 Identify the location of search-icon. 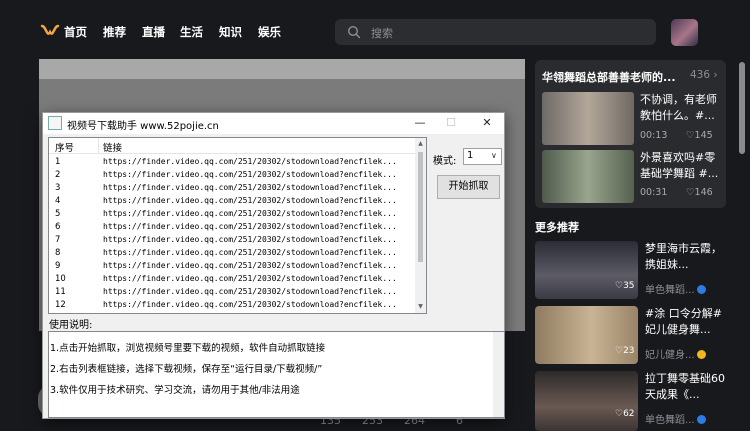
(354, 32).